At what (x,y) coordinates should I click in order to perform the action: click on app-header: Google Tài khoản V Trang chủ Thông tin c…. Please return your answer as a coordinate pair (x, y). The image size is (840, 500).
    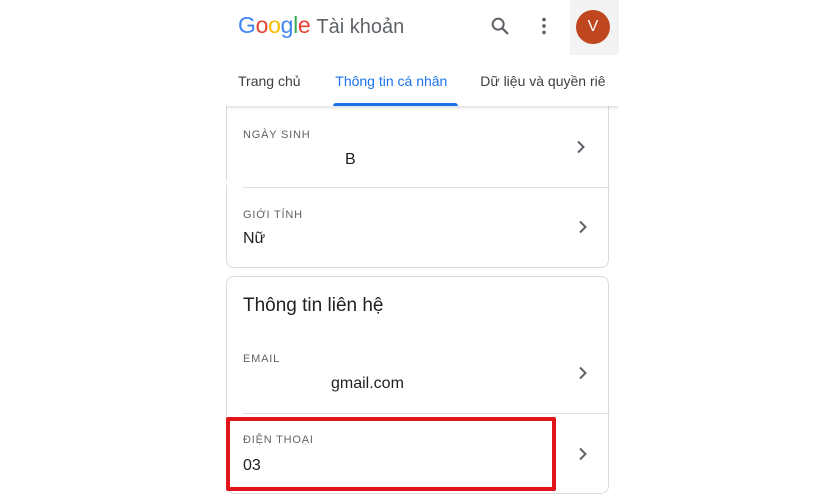
    Looking at the image, I should click on (422, 53).